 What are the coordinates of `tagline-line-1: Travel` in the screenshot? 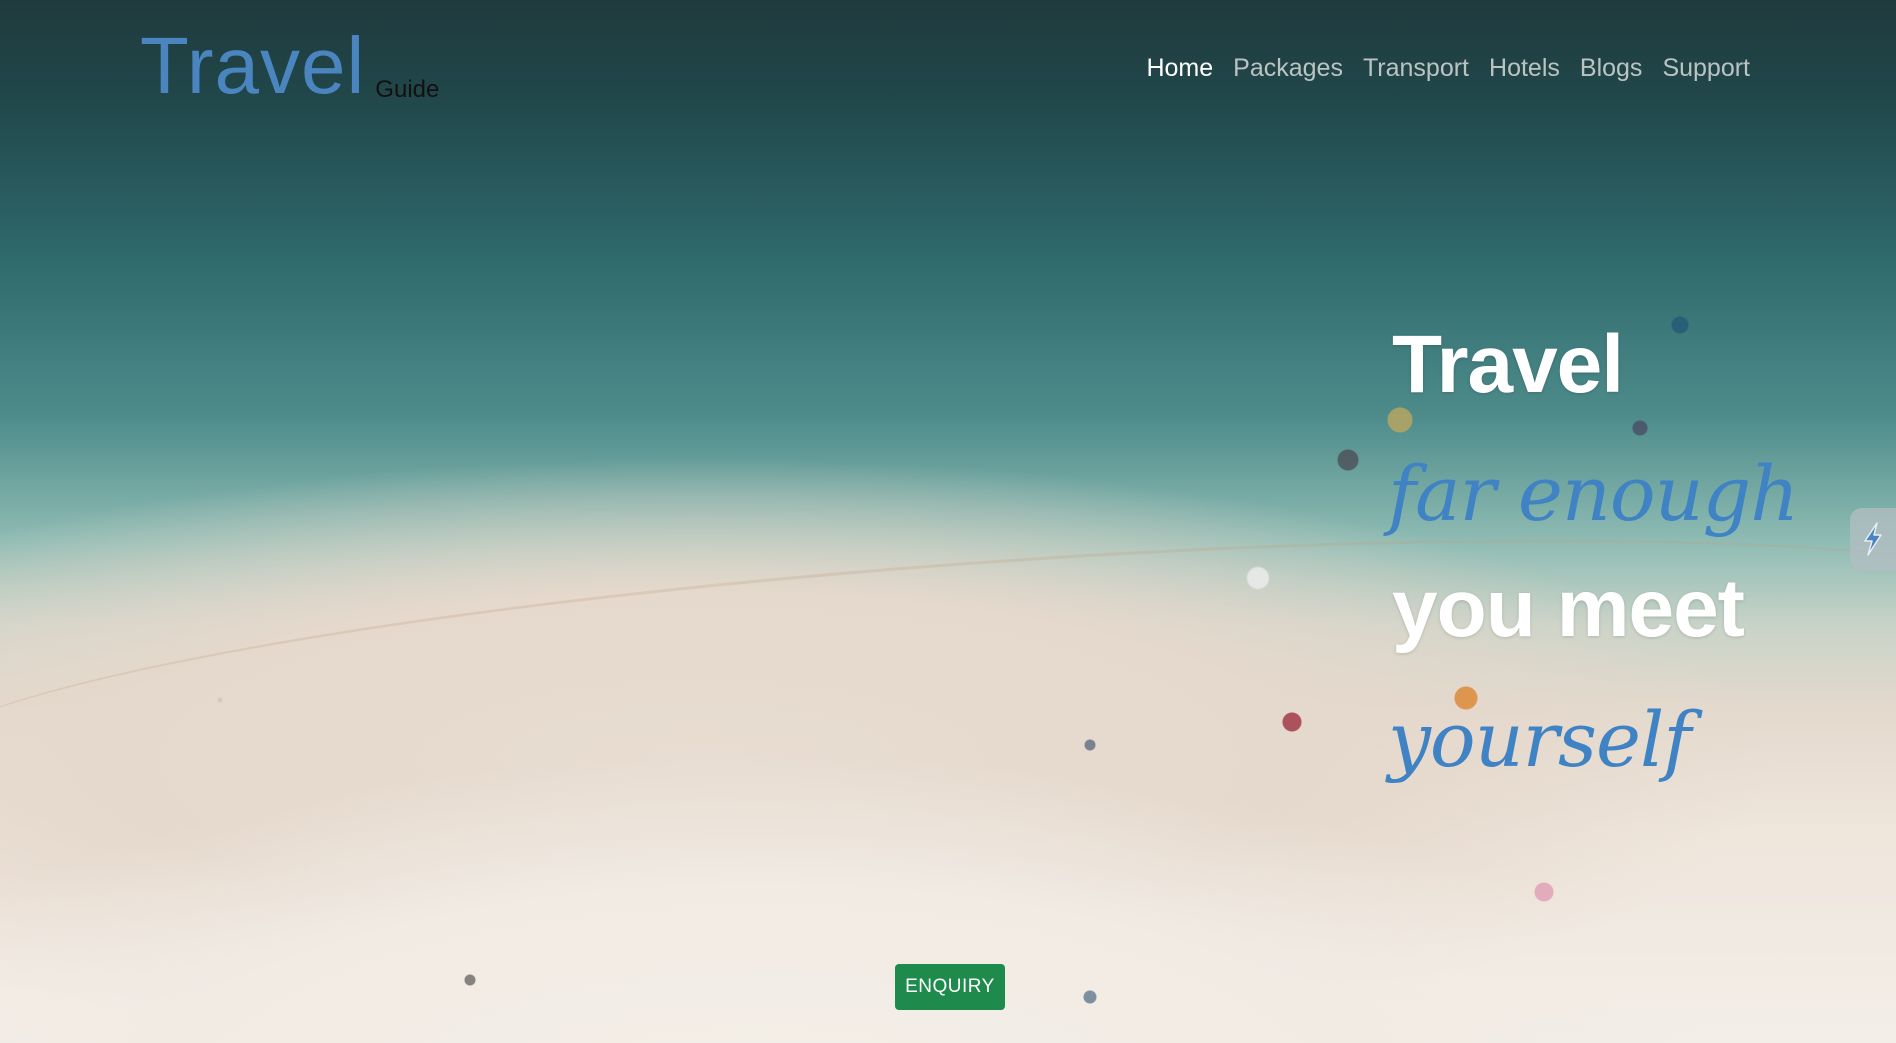 It's located at (1508, 364).